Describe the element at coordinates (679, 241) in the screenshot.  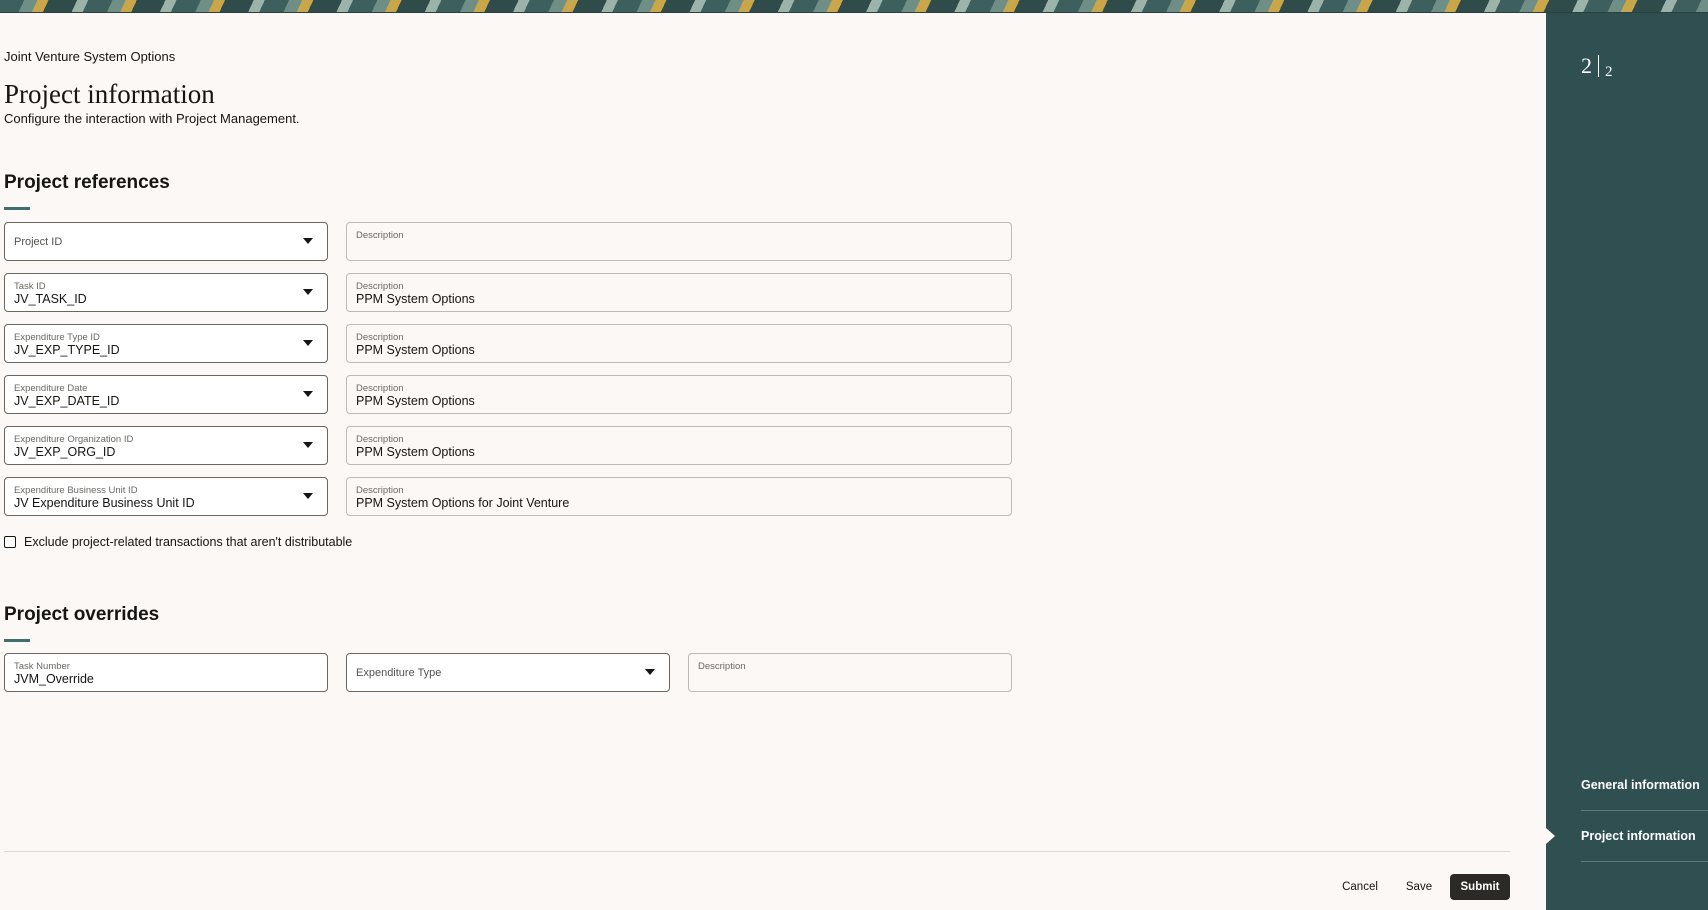
I see `project-description-field: Description` at that location.